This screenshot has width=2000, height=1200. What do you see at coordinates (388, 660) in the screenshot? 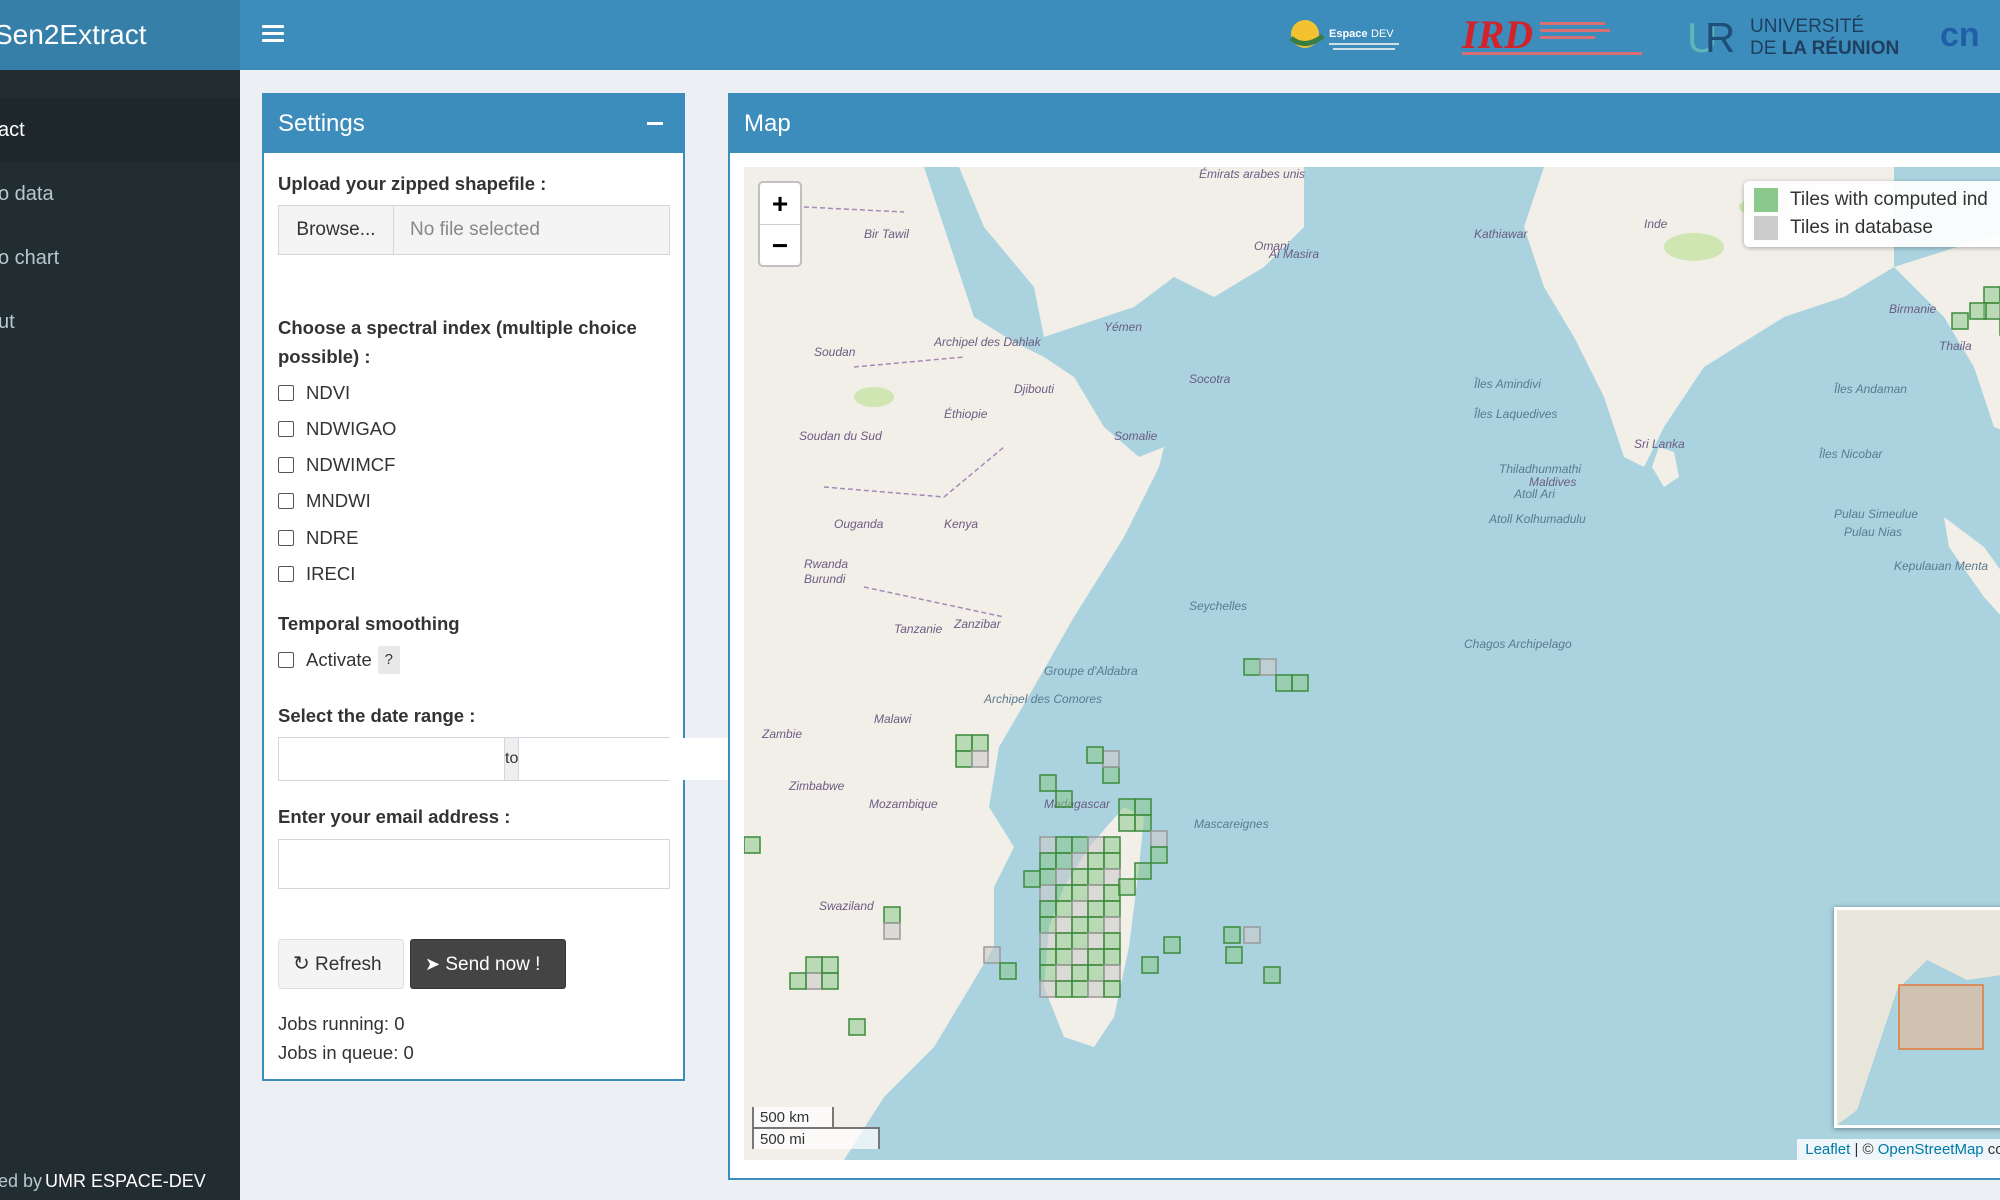
I see `help-icon: ?` at bounding box center [388, 660].